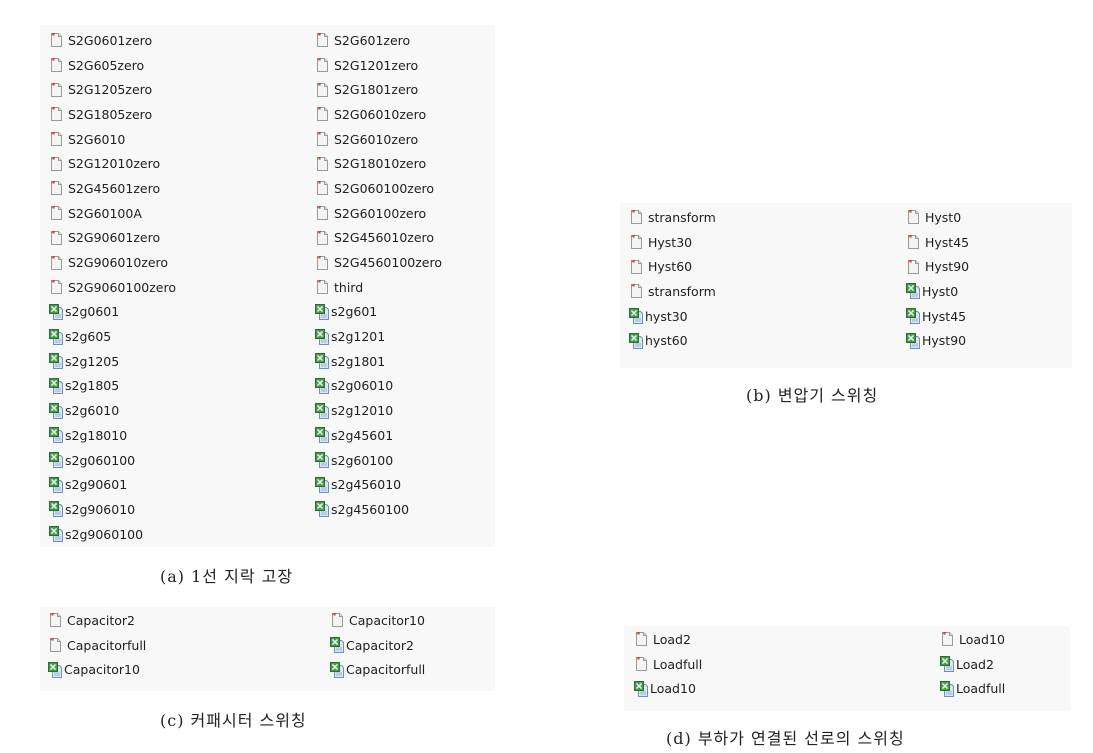  What do you see at coordinates (112, 312) in the screenshot?
I see `file-item: s2g0601` at bounding box center [112, 312].